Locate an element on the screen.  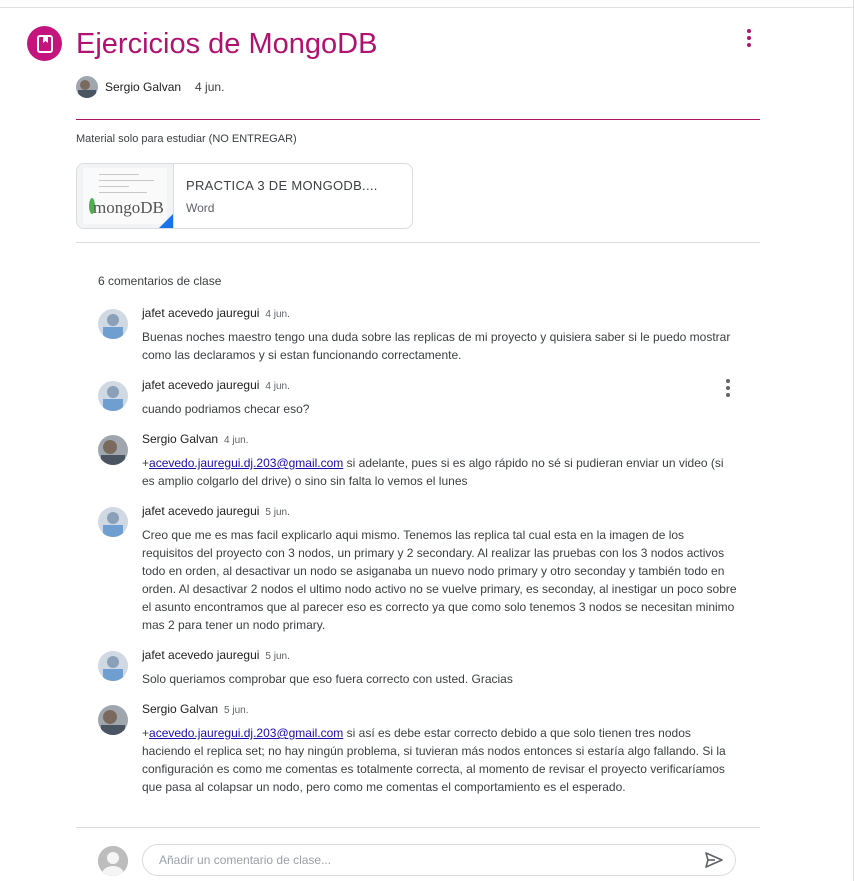
comment-input is located at coordinates (430, 860).